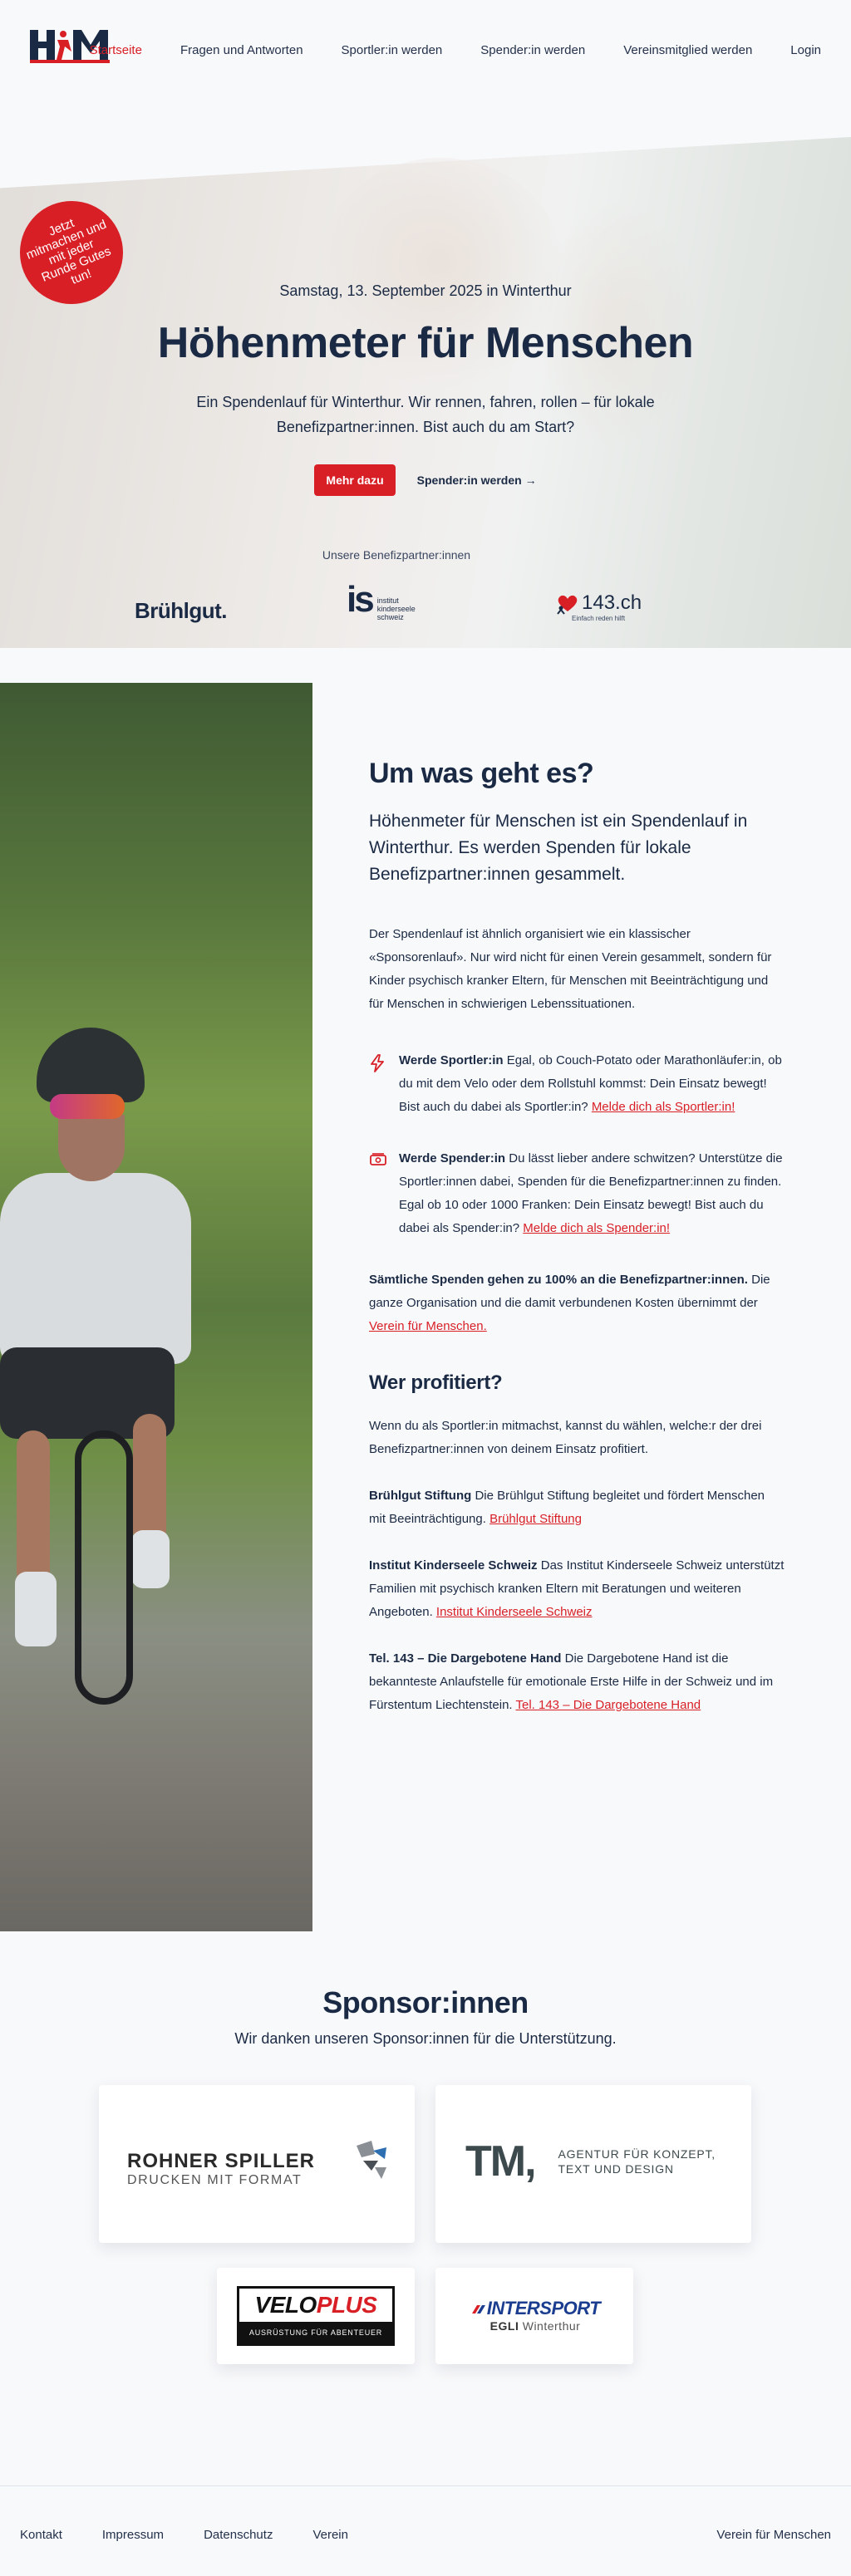 The height and width of the screenshot is (2576, 851). Describe the element at coordinates (550, 2326) in the screenshot. I see `intersport-branch-city: Winterthur` at that location.